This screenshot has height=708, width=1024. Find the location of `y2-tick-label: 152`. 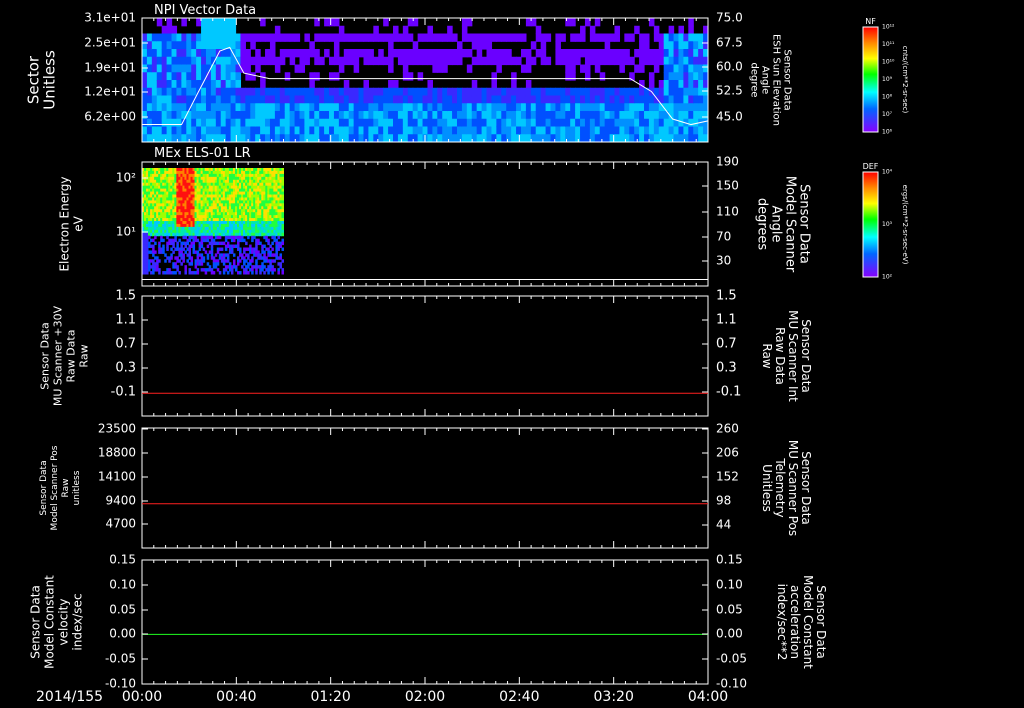

y2-tick-label: 152 is located at coordinates (727, 477).